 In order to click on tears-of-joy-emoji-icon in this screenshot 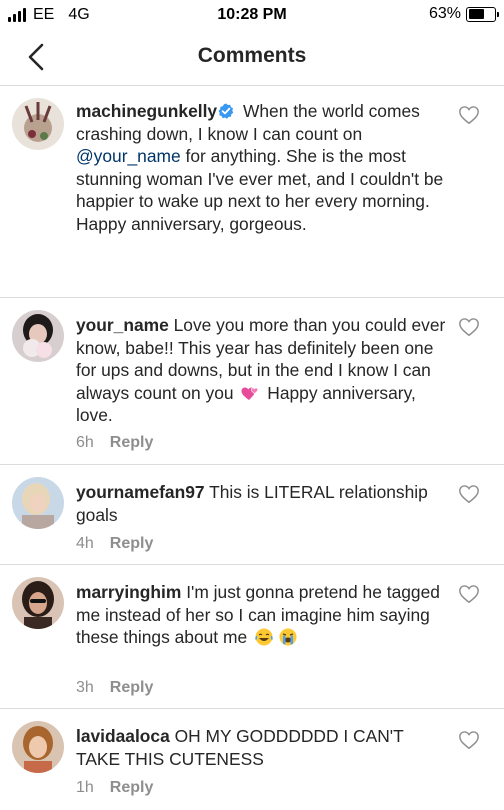, I will do `click(264, 637)`.